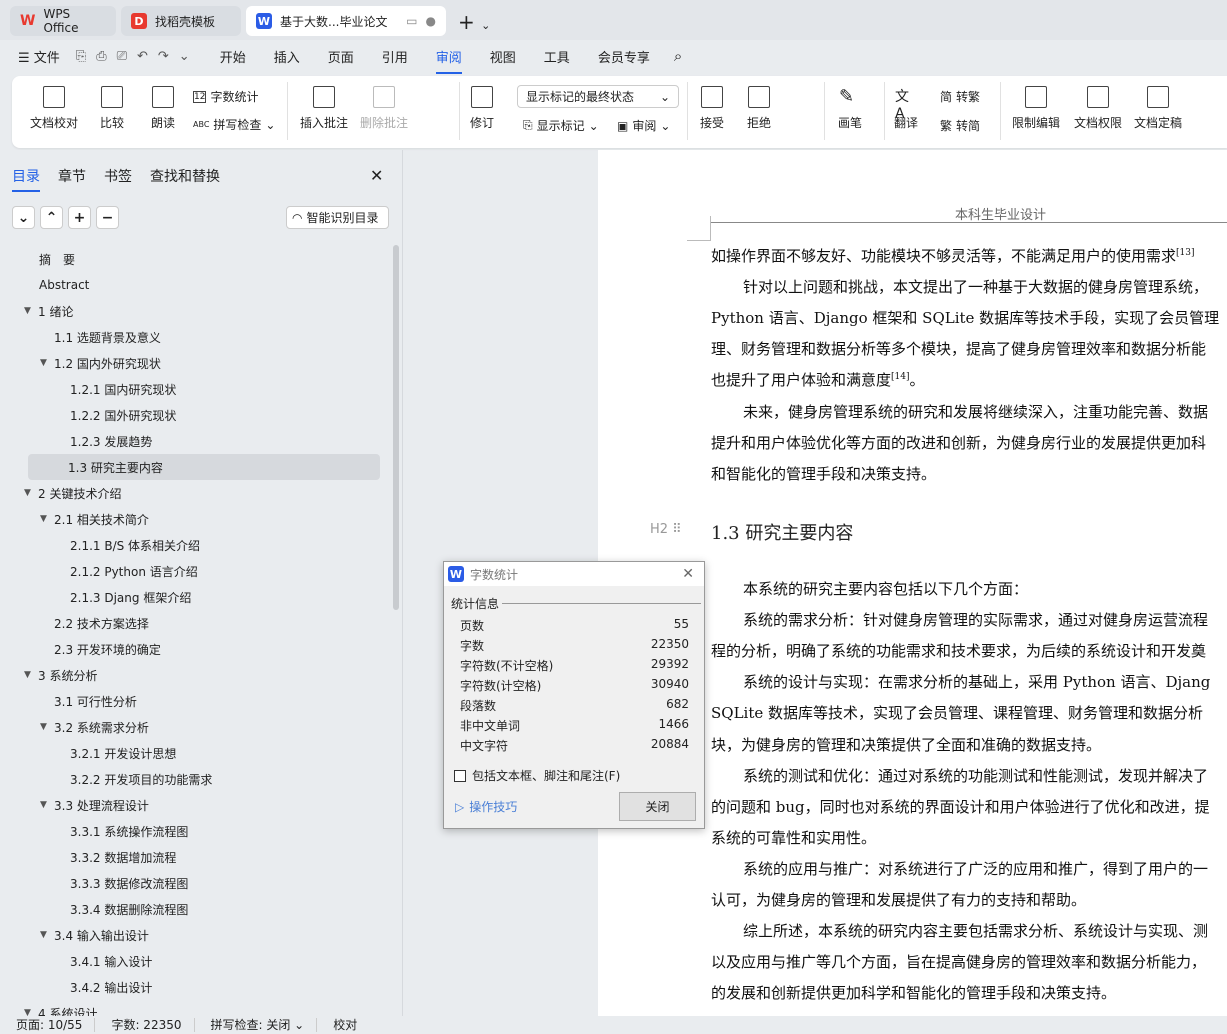 The image size is (1227, 1034). What do you see at coordinates (107, 217) in the screenshot?
I see `demote-button: −` at bounding box center [107, 217].